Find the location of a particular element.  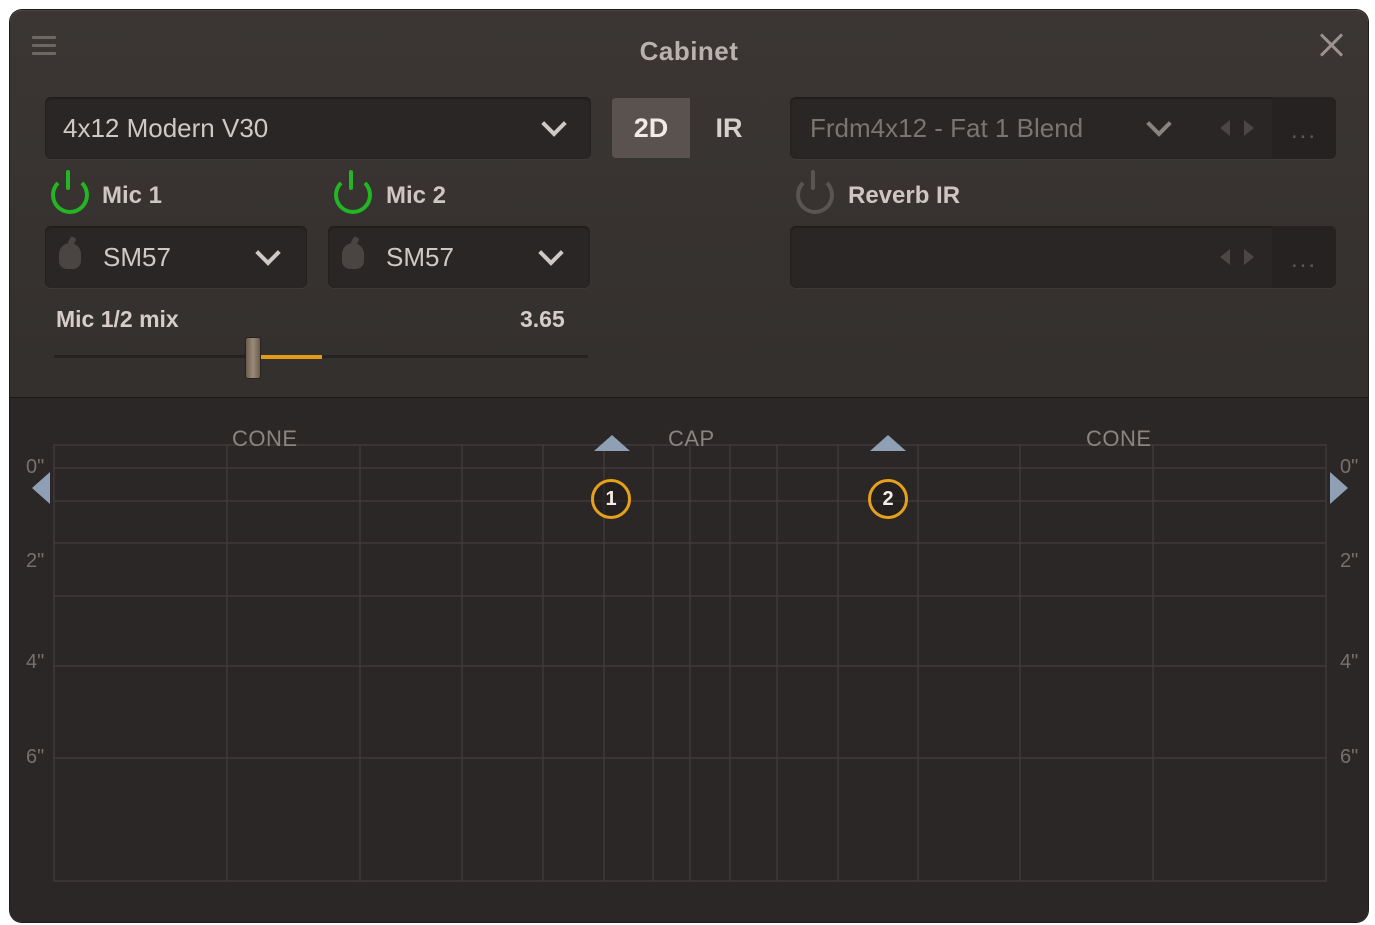

mode-2d-button: 2D is located at coordinates (651, 128).